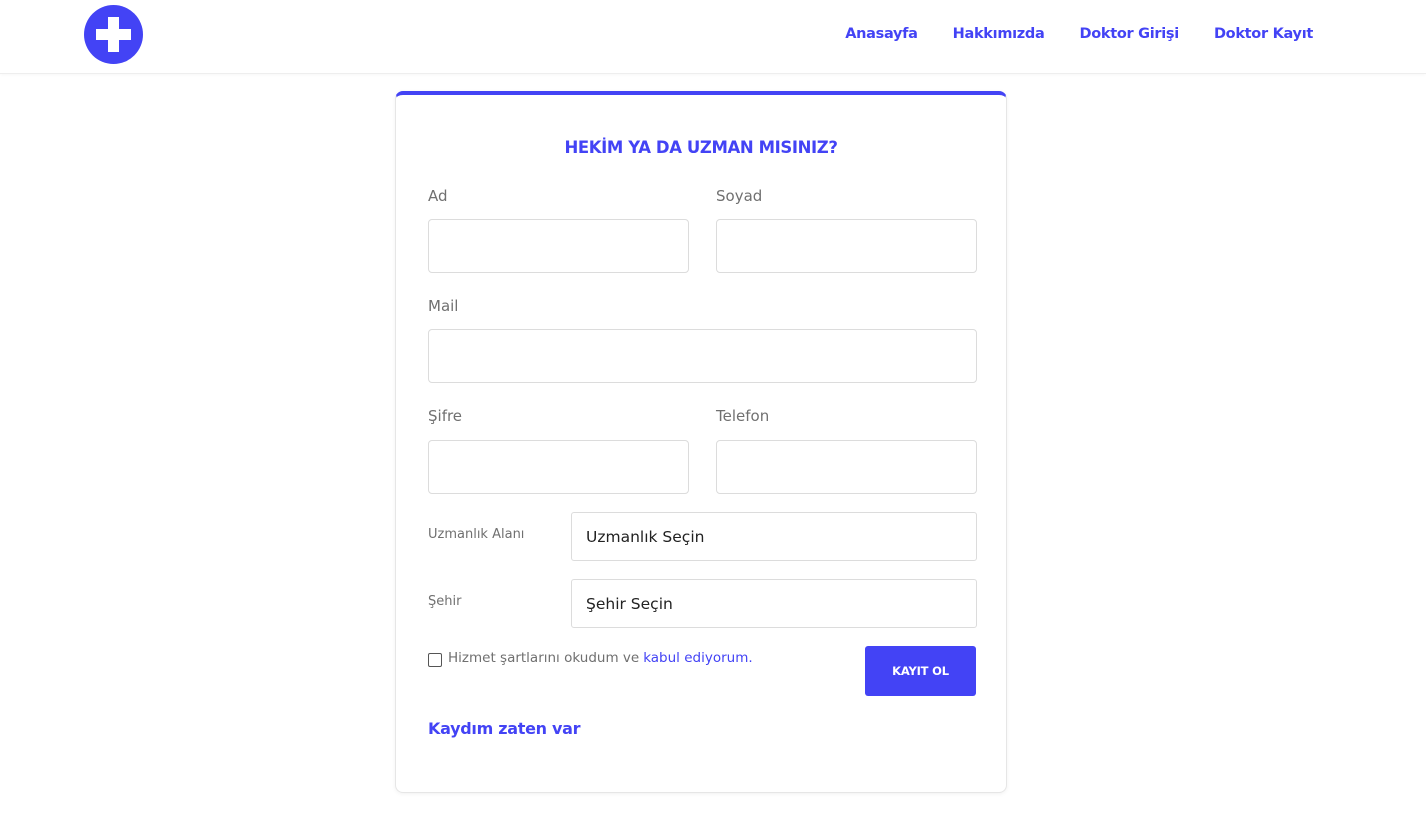 This screenshot has height=835, width=1426. Describe the element at coordinates (113, 34) in the screenshot. I see `logo` at that location.